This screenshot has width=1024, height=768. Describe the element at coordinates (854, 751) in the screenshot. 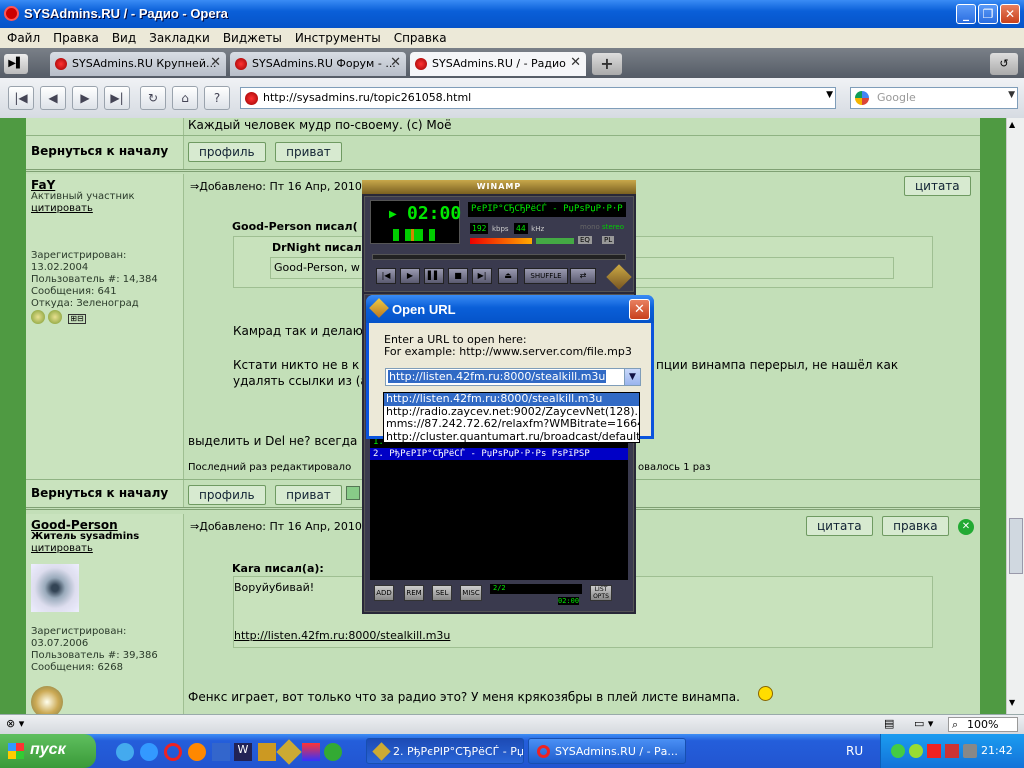

I see `language-indicator: RU` at that location.